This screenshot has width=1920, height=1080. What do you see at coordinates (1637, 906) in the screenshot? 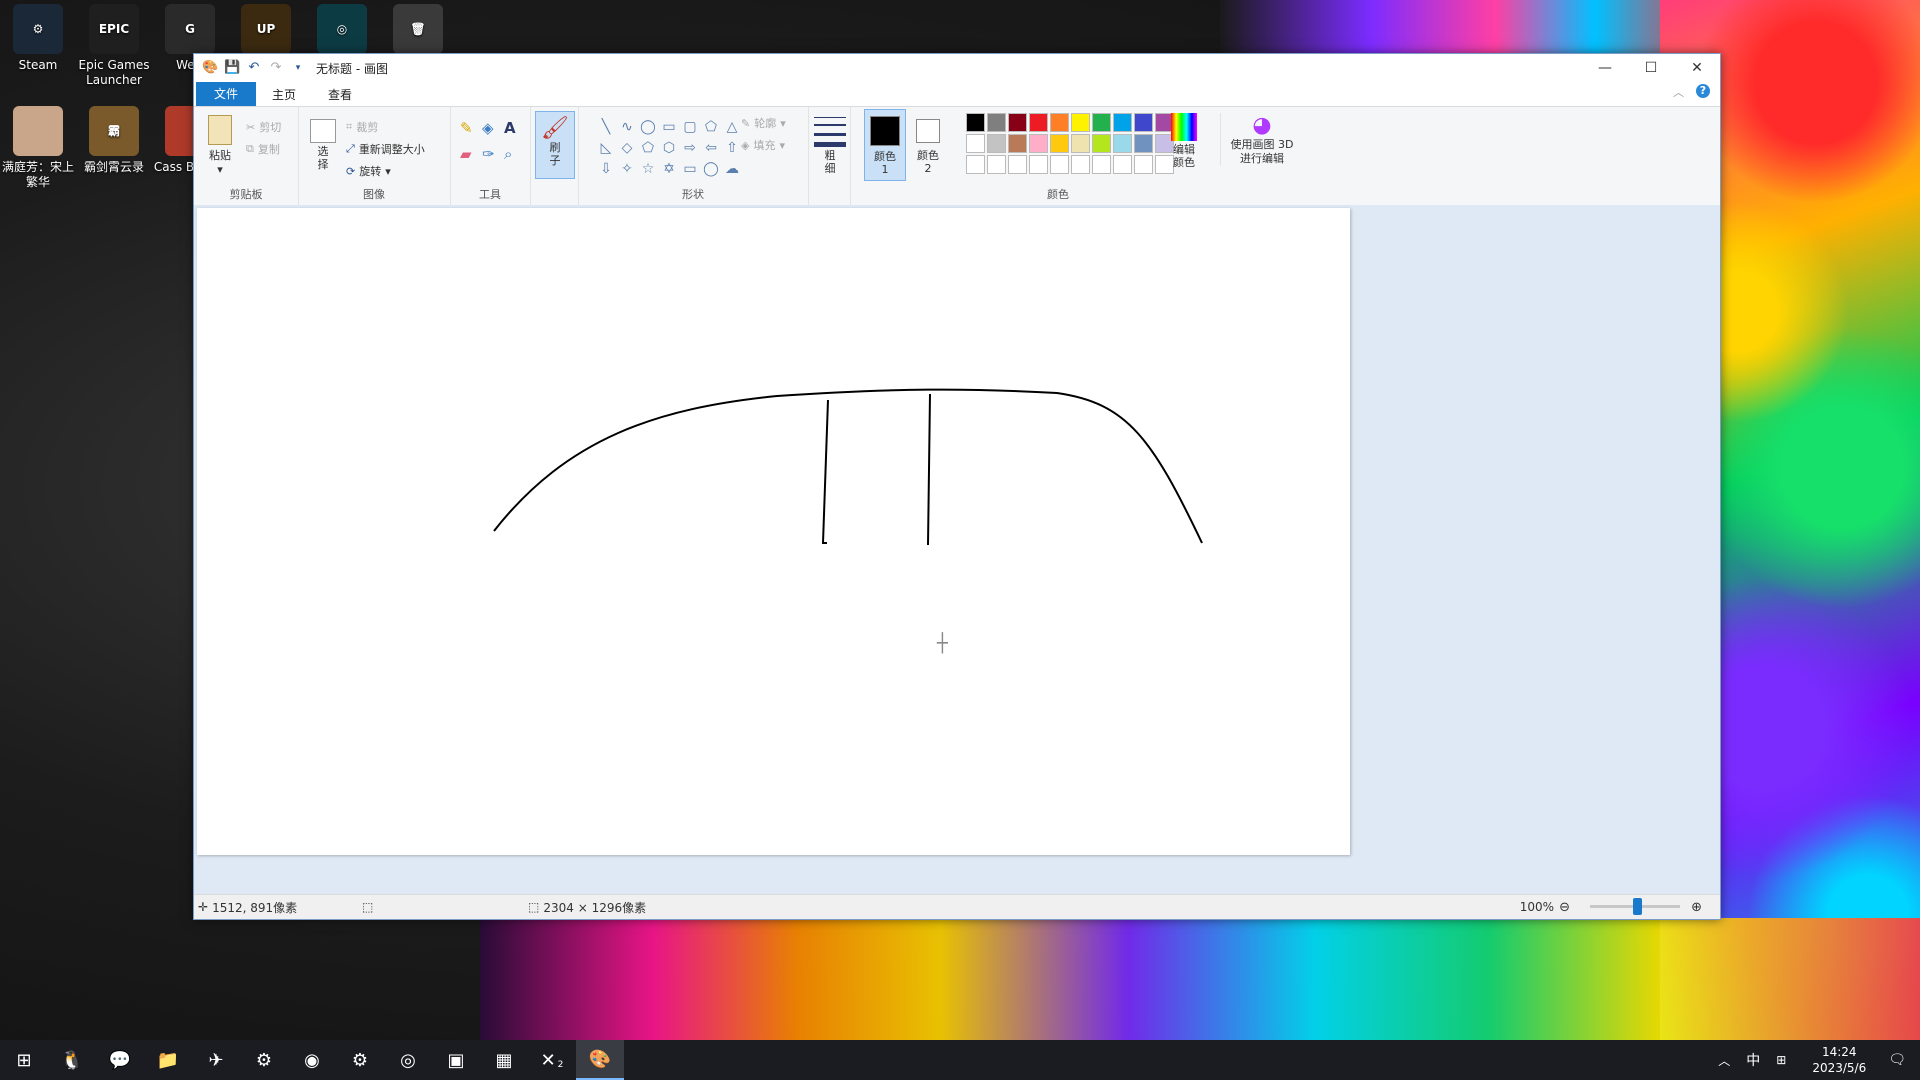
I see `zoom-slider-thumb` at bounding box center [1637, 906].